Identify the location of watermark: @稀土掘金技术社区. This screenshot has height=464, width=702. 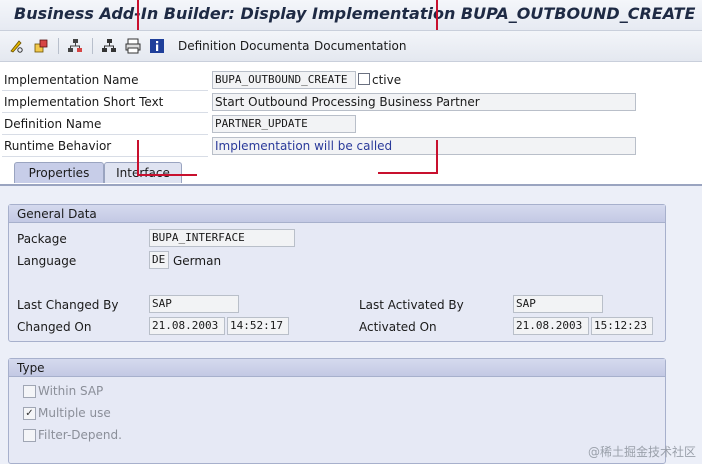
(641, 452).